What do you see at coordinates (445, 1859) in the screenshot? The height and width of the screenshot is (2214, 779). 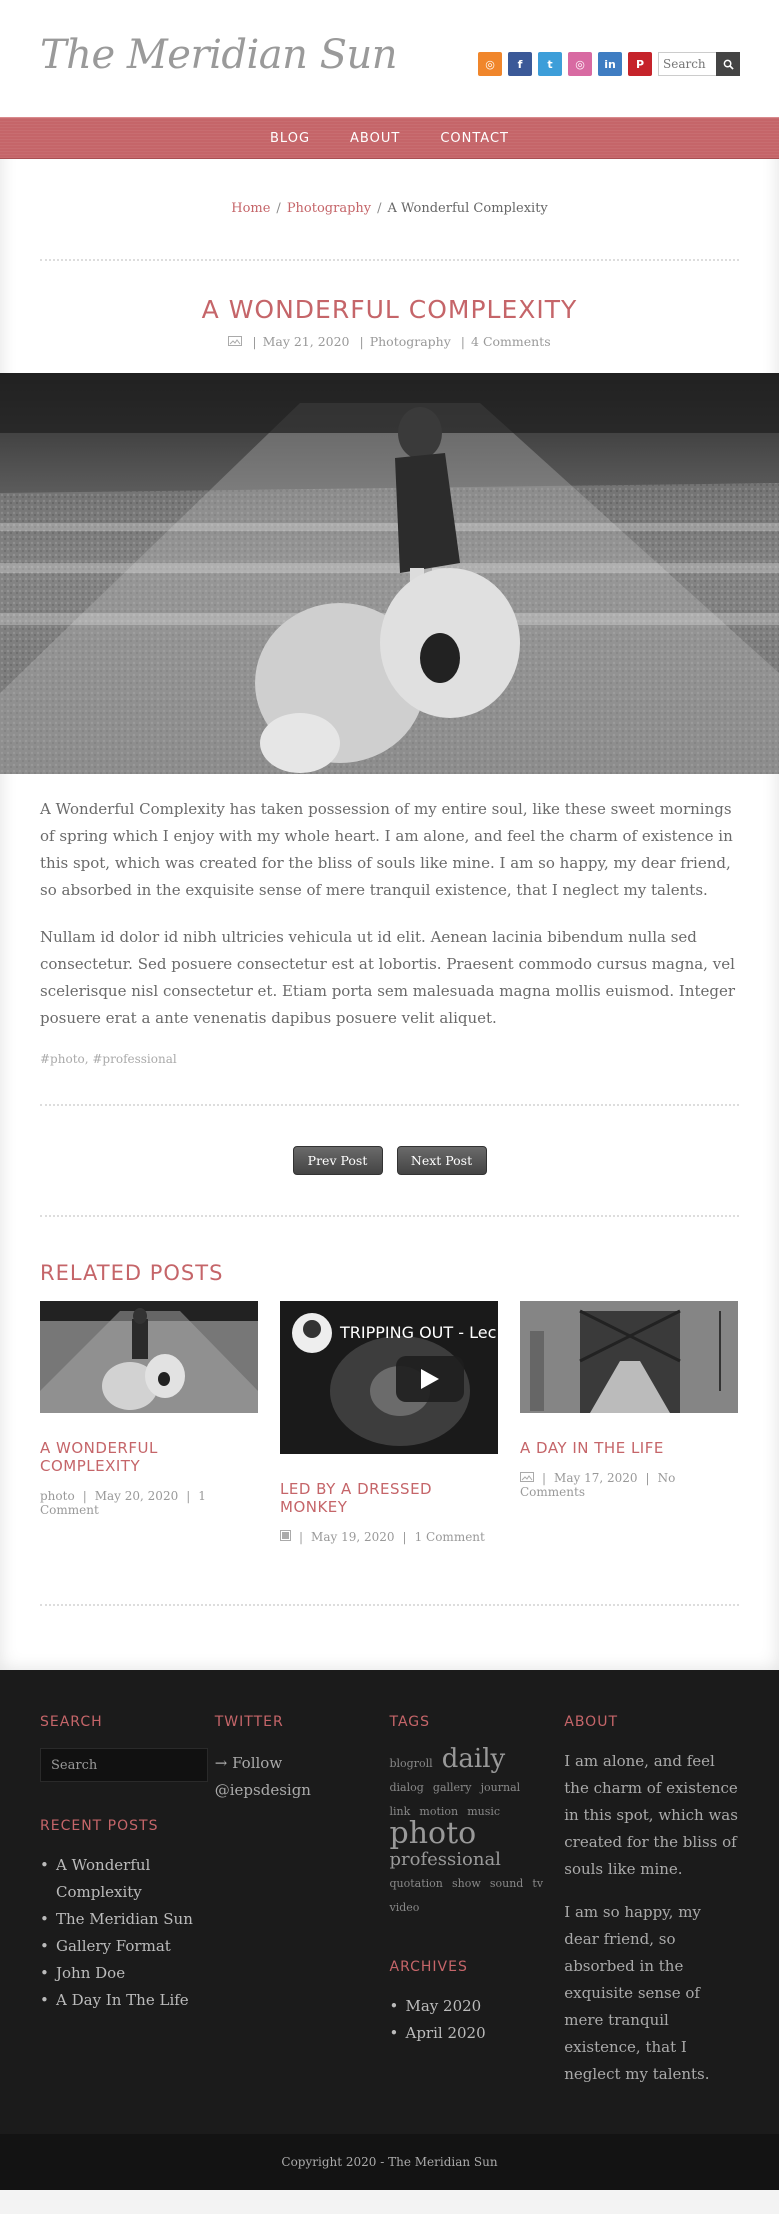 I see `tag-link: professional` at bounding box center [445, 1859].